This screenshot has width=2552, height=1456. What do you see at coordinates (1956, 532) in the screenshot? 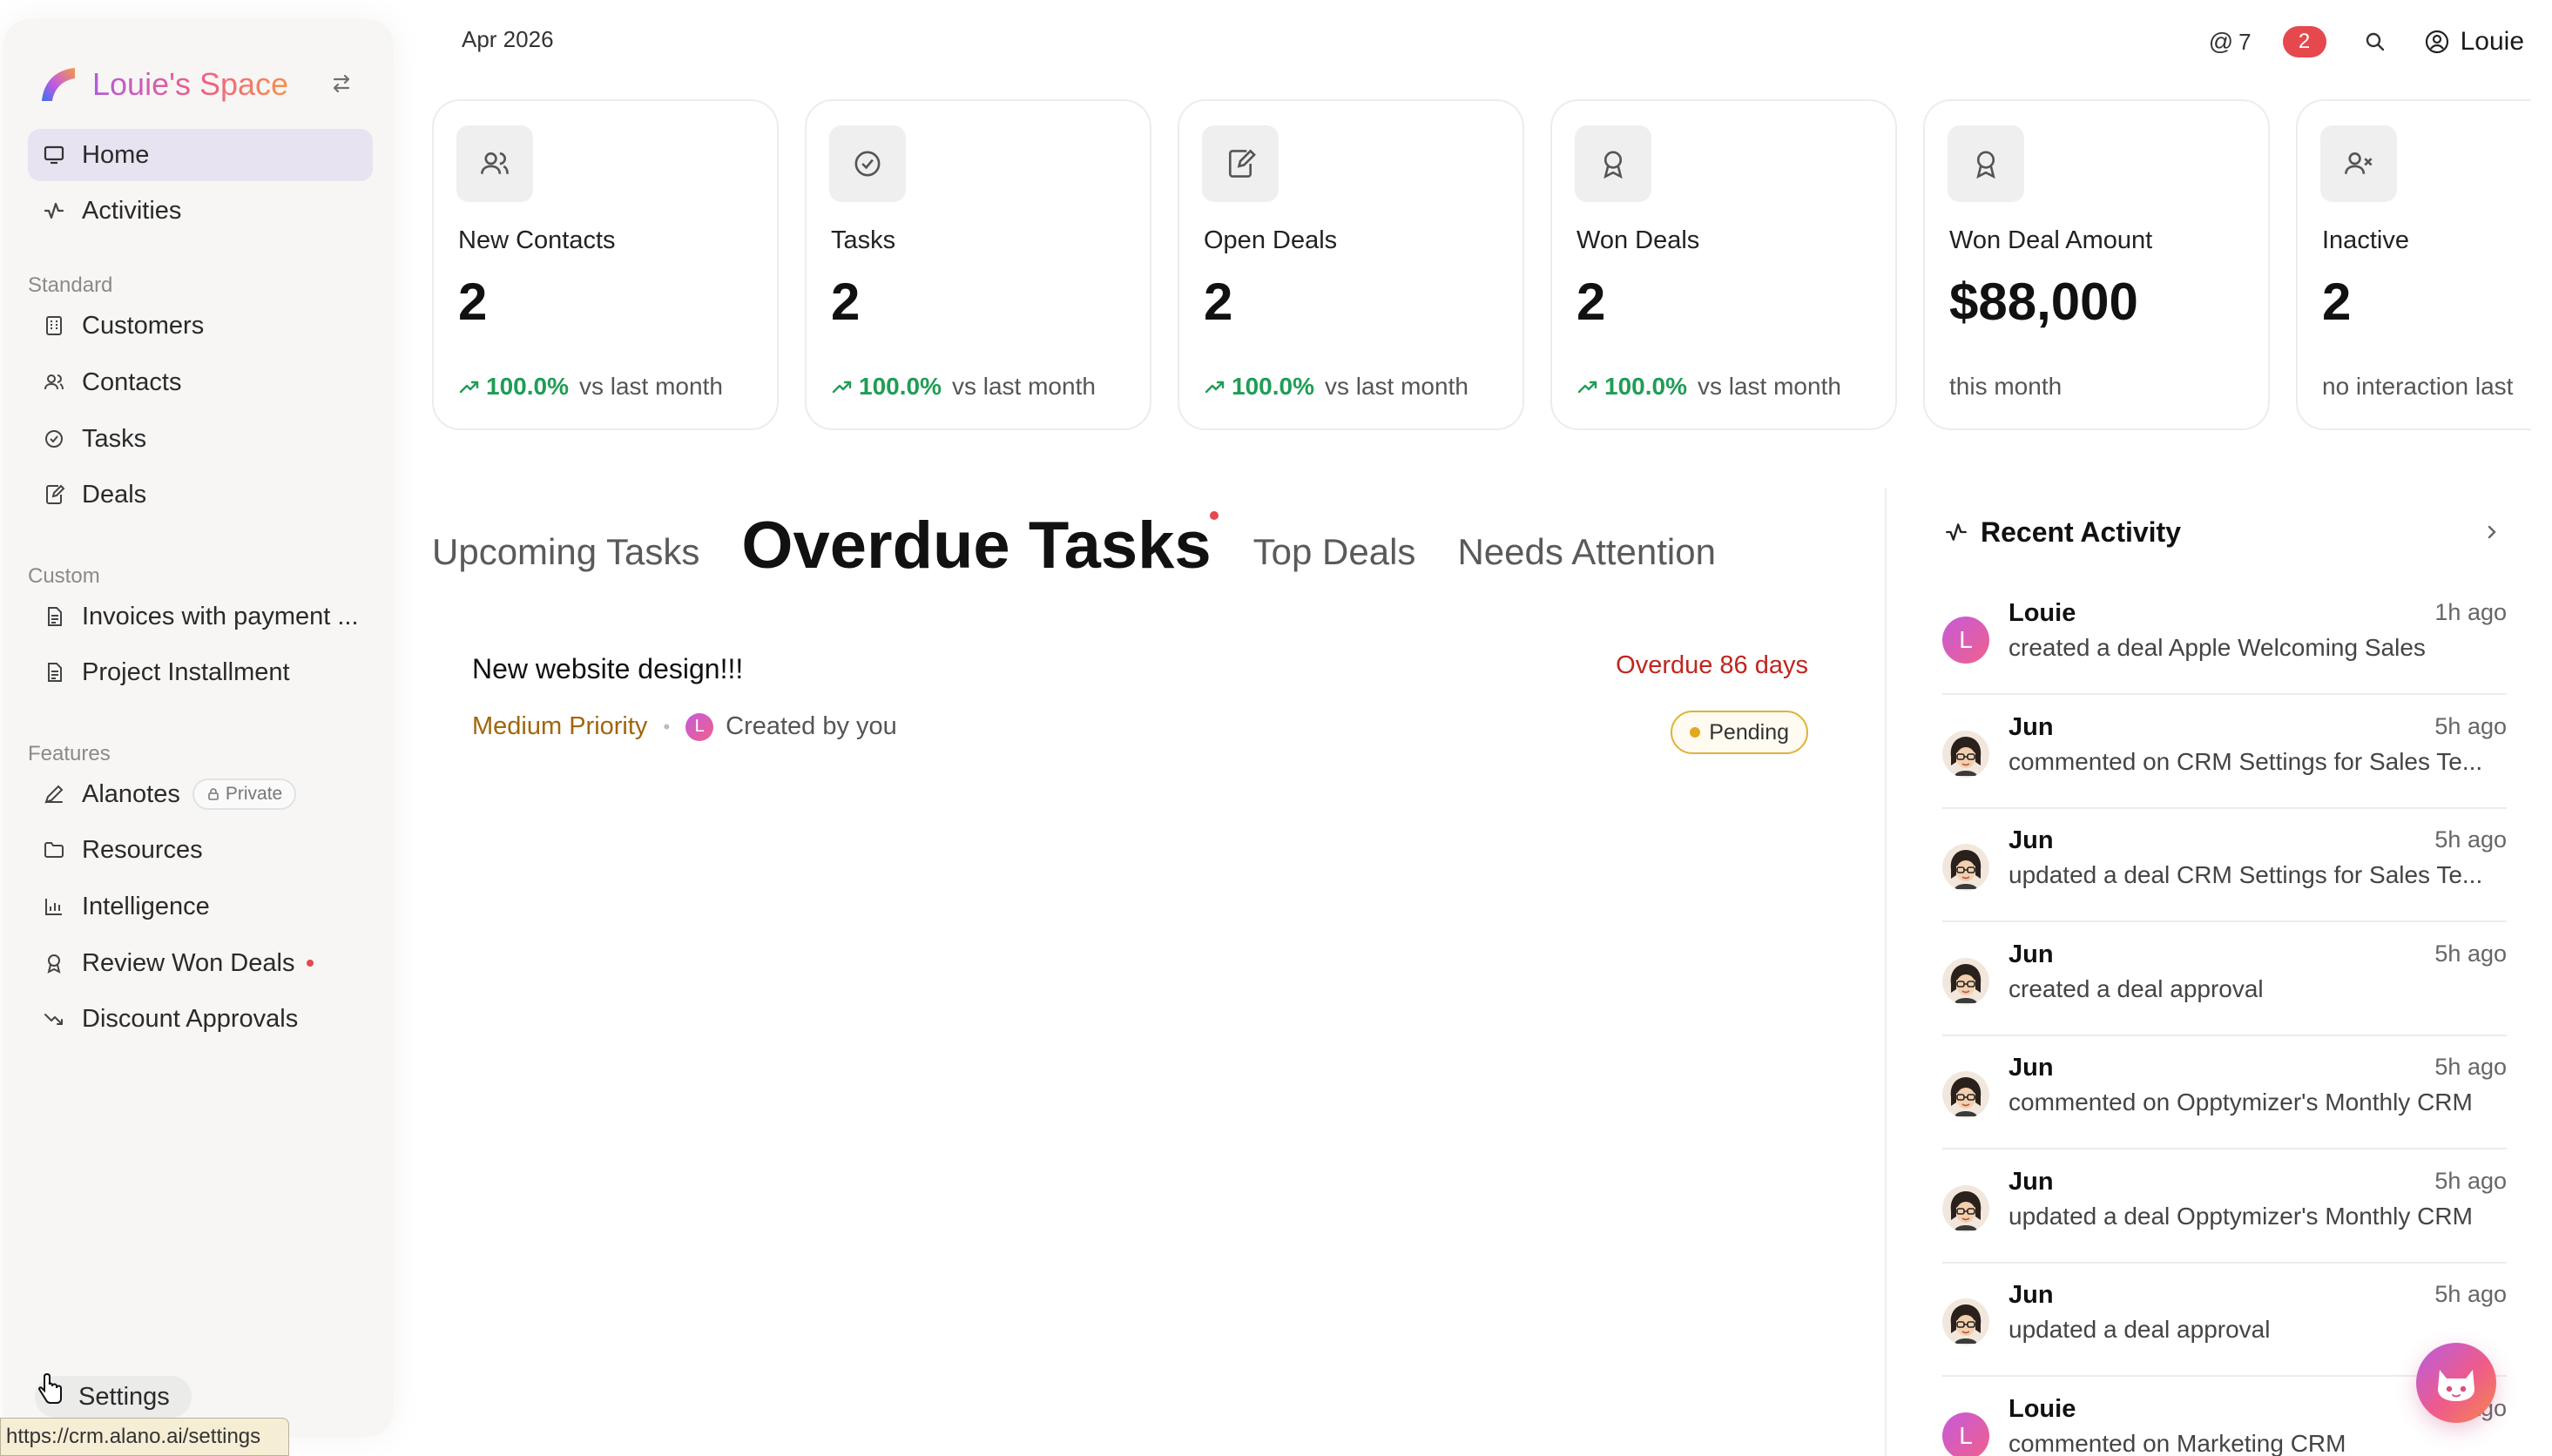
I see `activity-icon` at bounding box center [1956, 532].